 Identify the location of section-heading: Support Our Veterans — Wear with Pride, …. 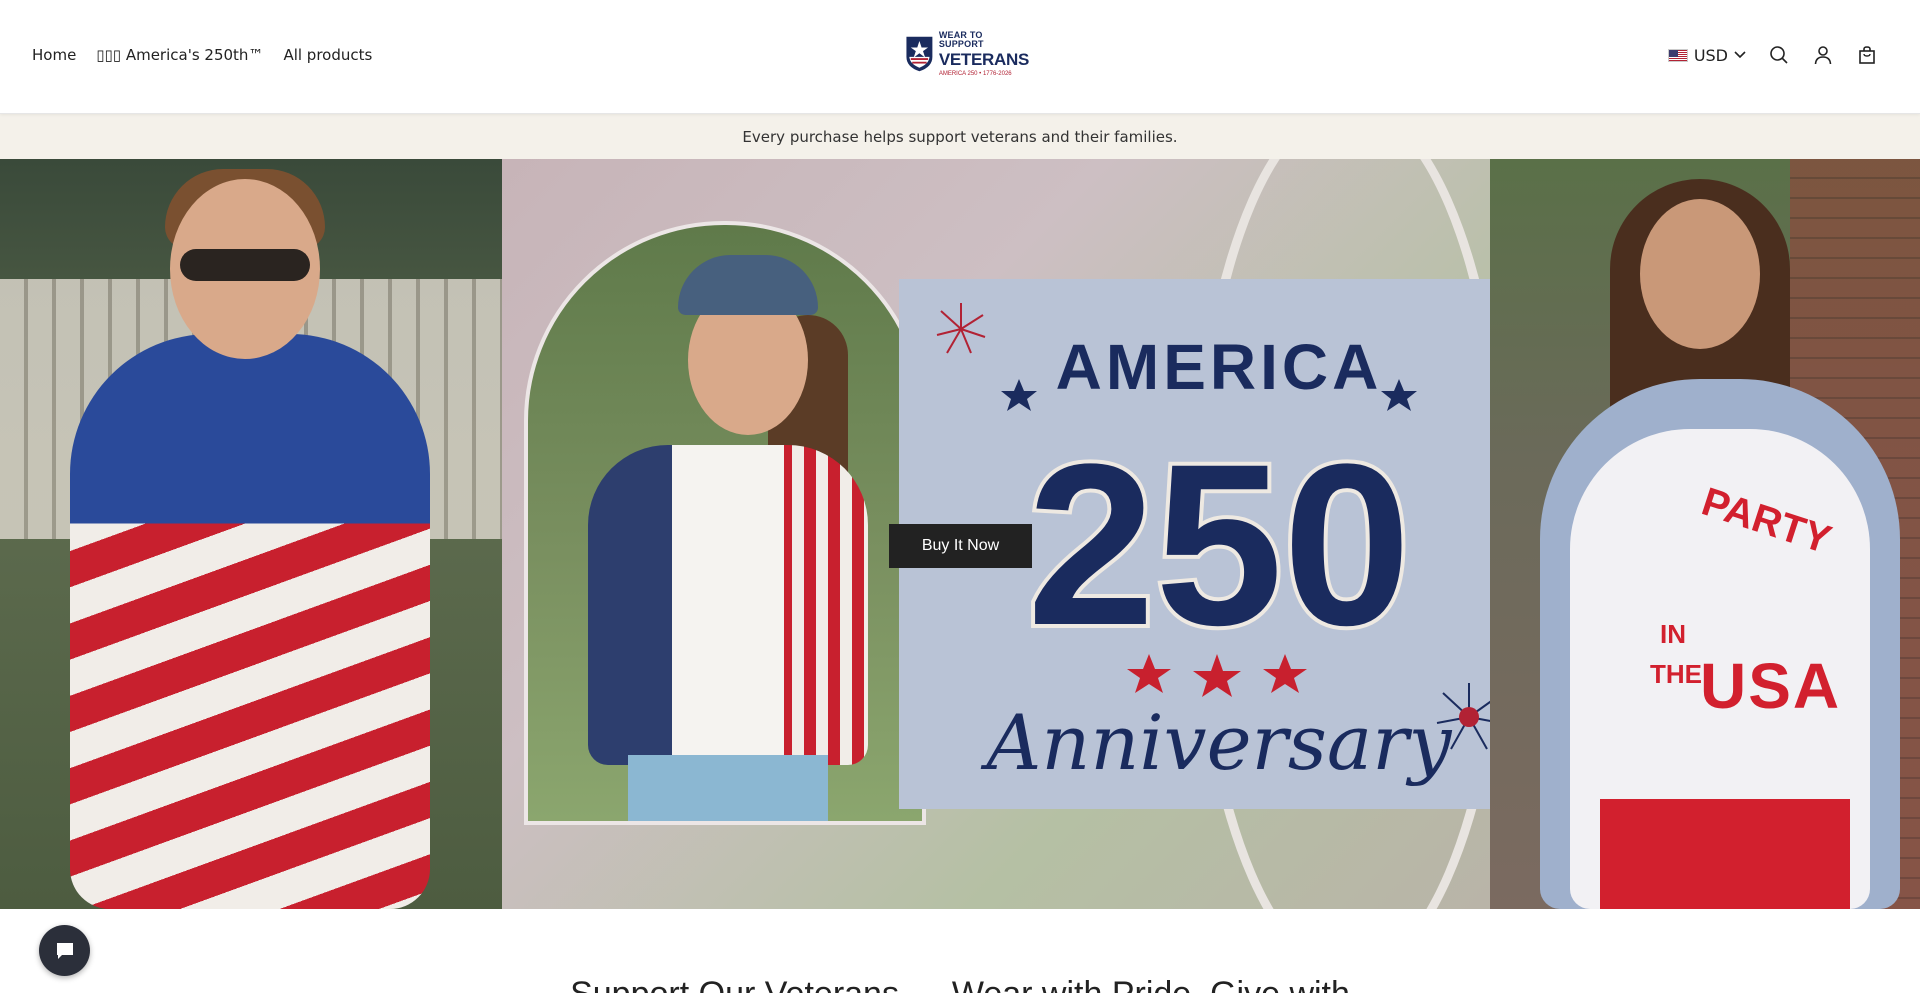
(960, 984).